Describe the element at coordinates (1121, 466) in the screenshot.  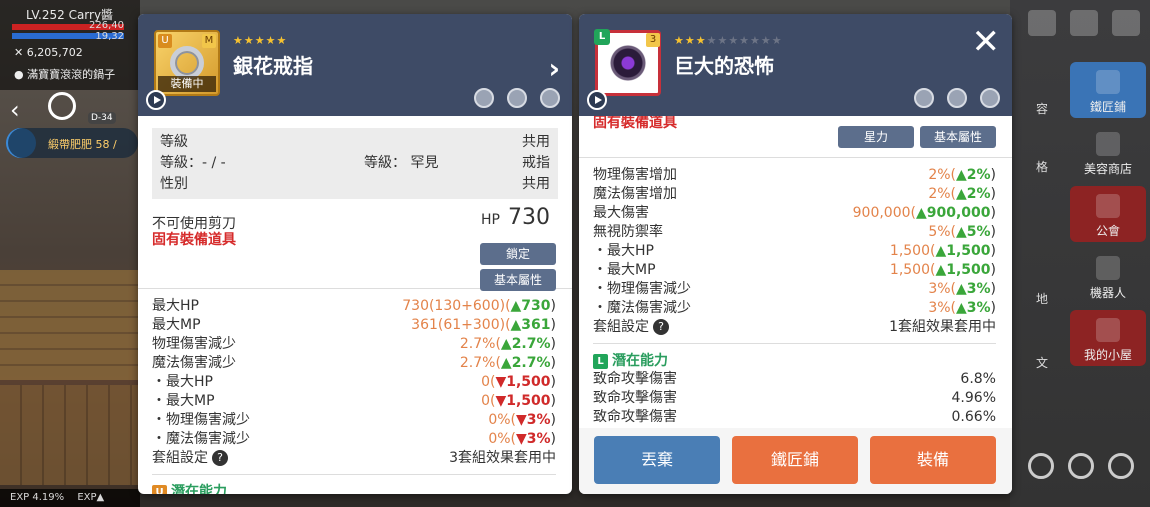
I see `settings-gear-icon` at that location.